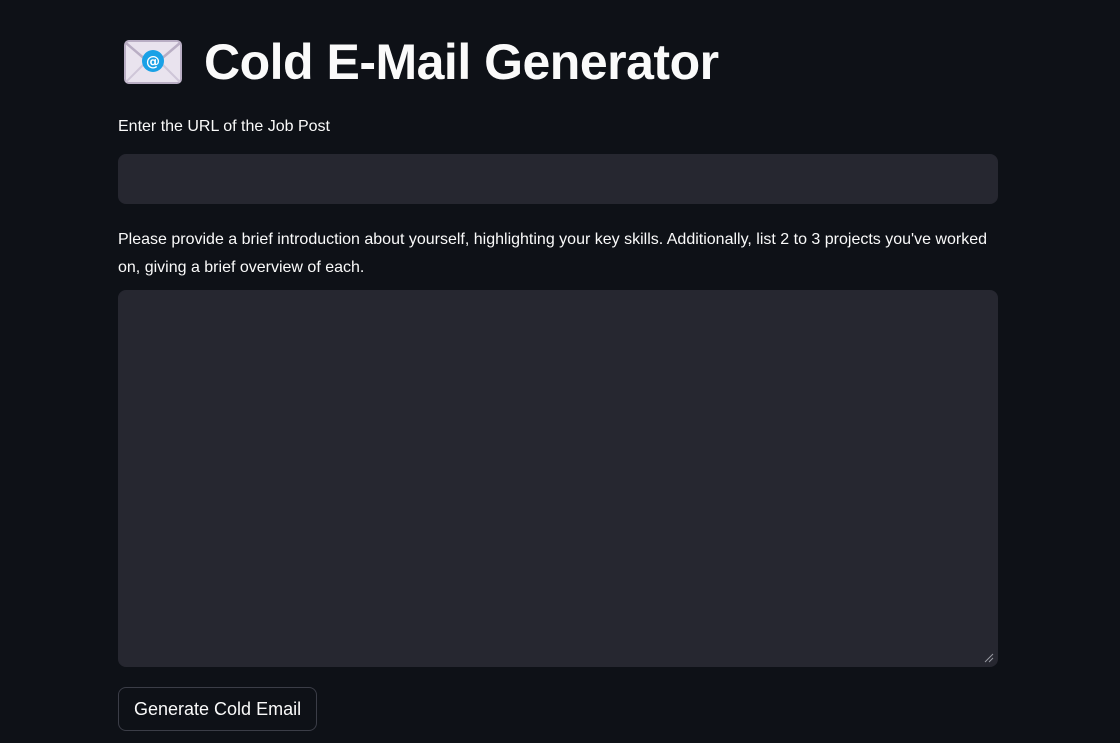 The height and width of the screenshot is (743, 1120). I want to click on envelope-with-at-sign-icon: @, so click(153, 62).